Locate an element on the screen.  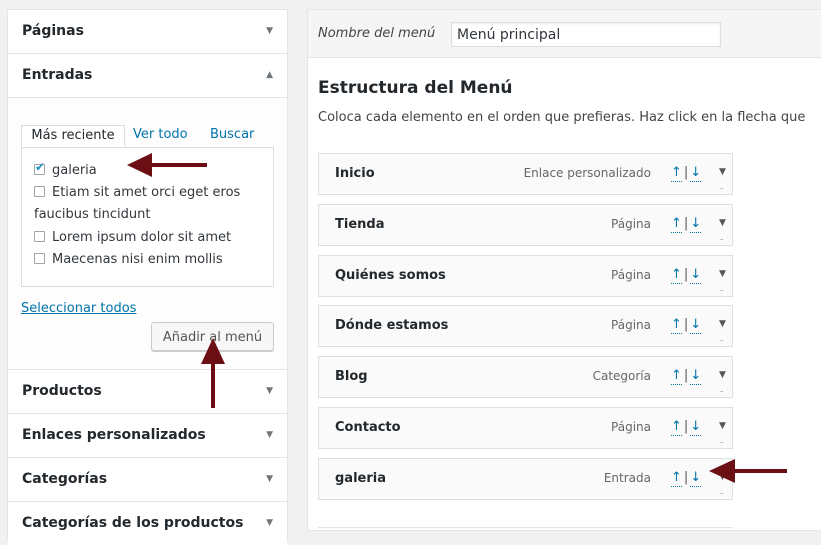
list-item: Lorem ipsum dolor sit amet is located at coordinates (152, 238).